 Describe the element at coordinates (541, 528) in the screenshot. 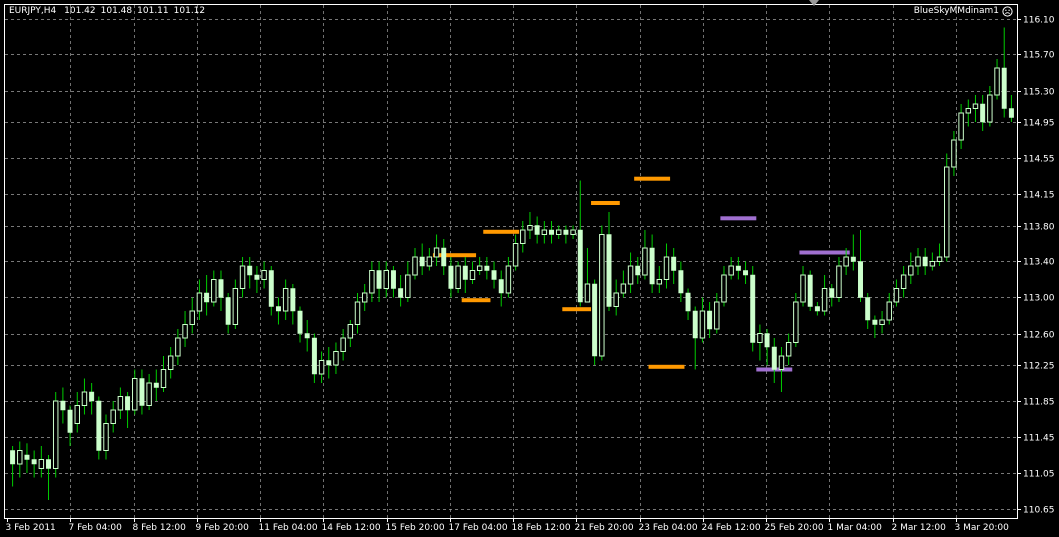

I see `x-tick-label: 18 Feb 12:00` at that location.